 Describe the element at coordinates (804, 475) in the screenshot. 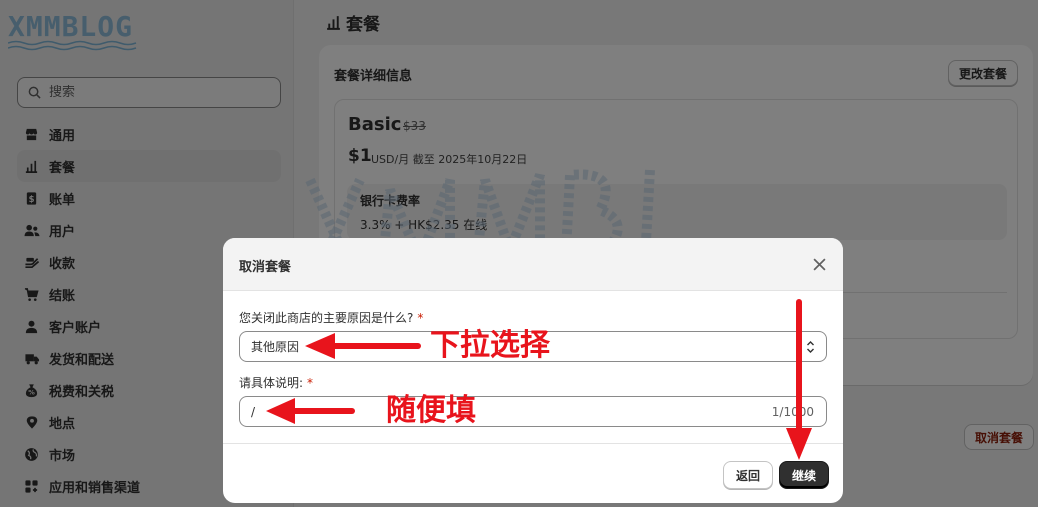

I see `continue-button: 继续` at that location.